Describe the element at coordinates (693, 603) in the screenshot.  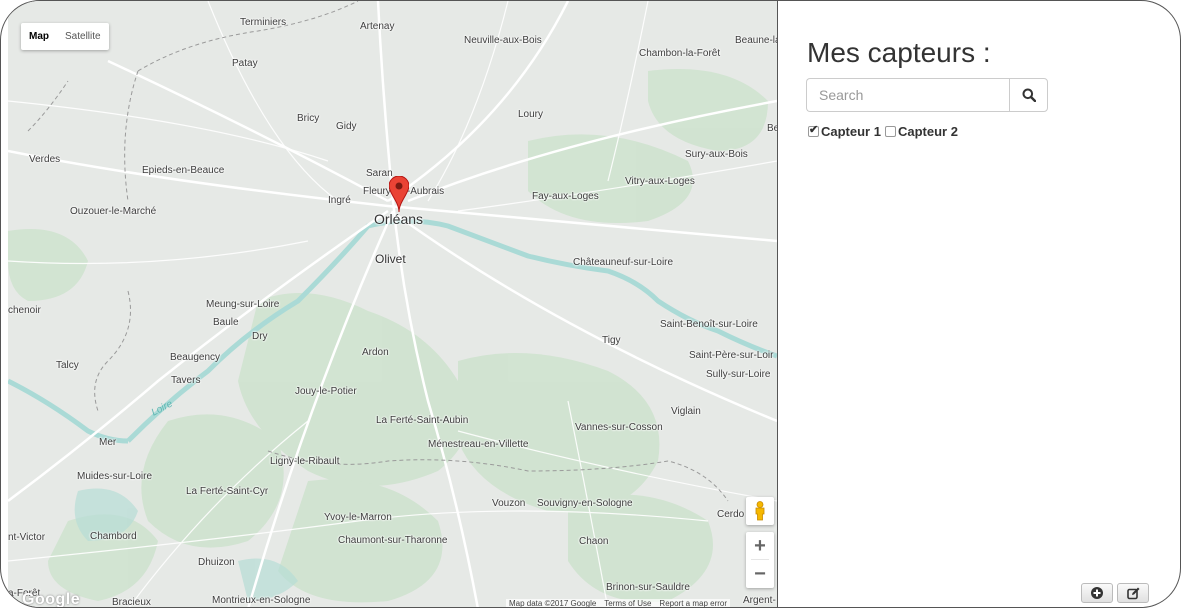
I see `report-map-error-link: Report a map error` at that location.